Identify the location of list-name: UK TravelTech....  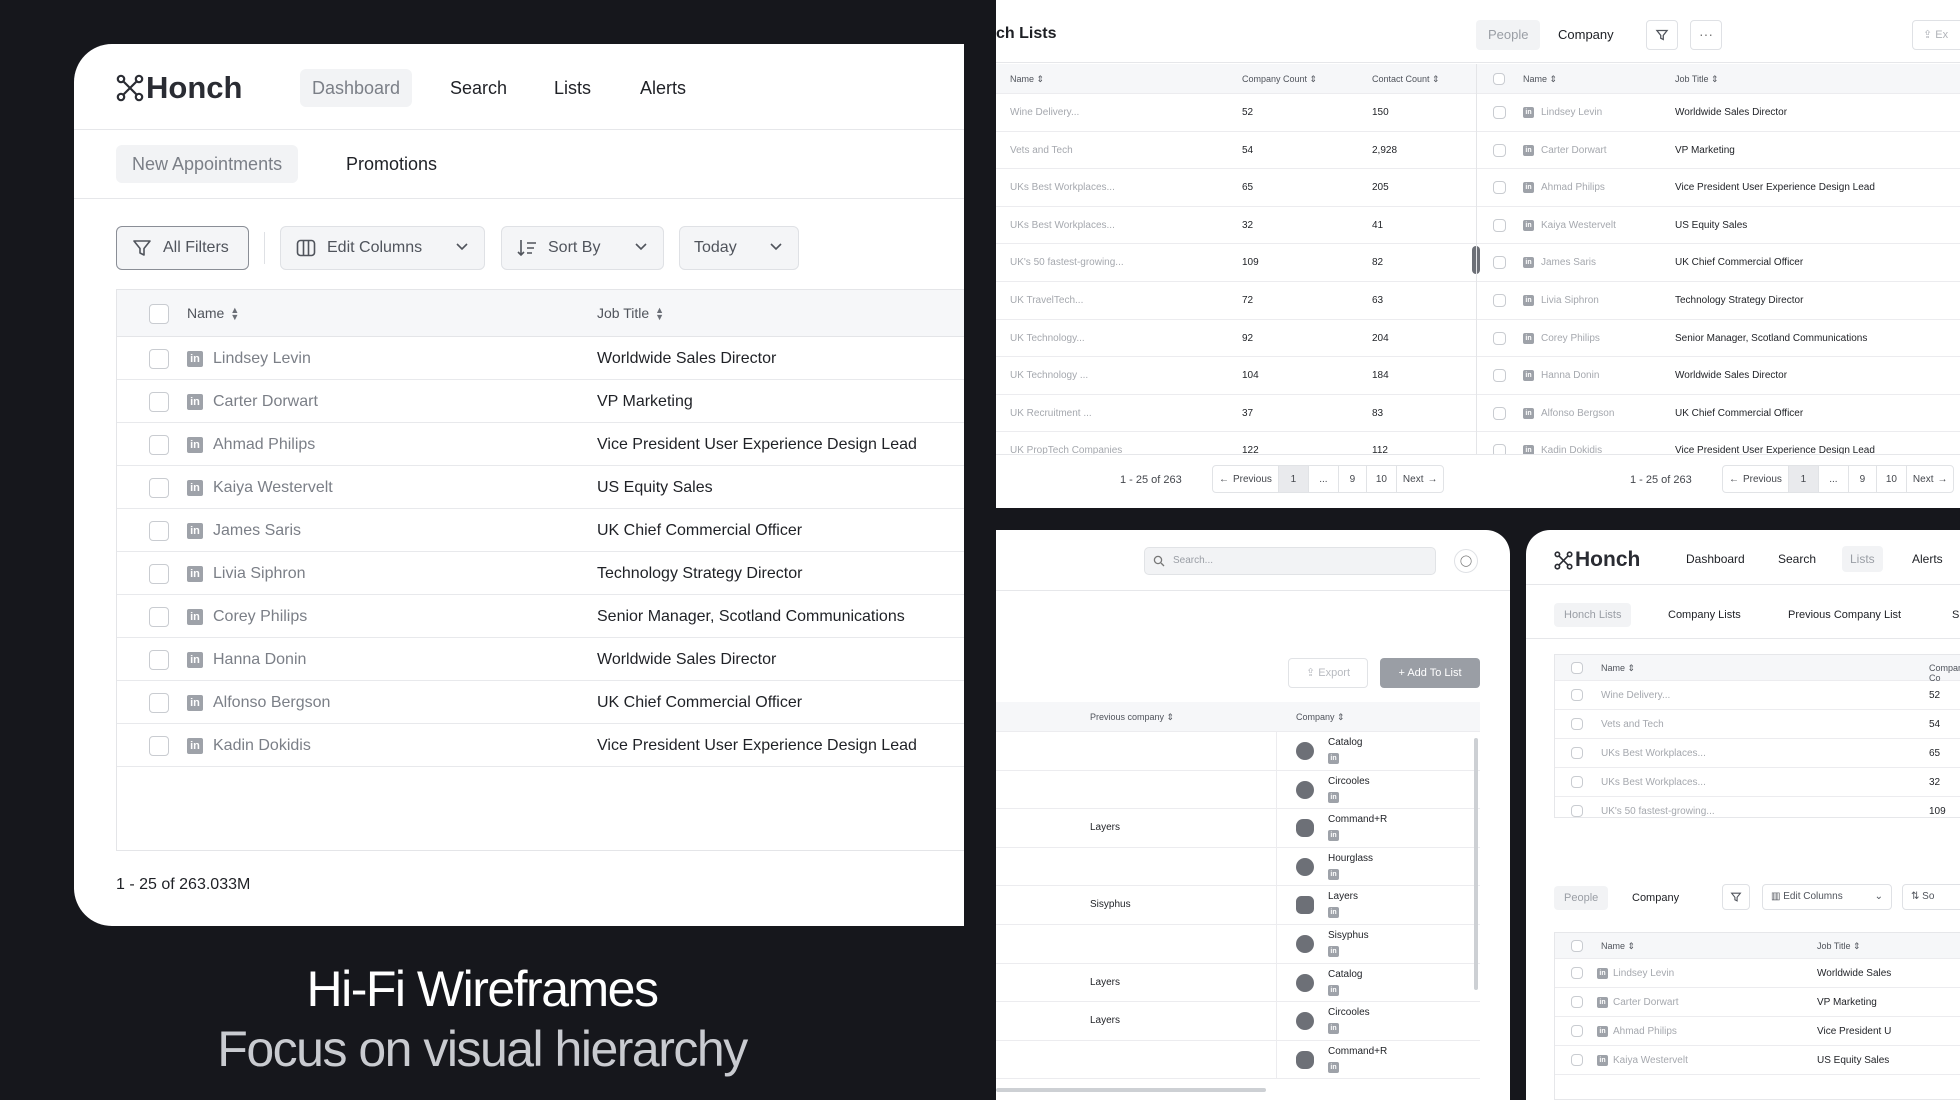
(1046, 300).